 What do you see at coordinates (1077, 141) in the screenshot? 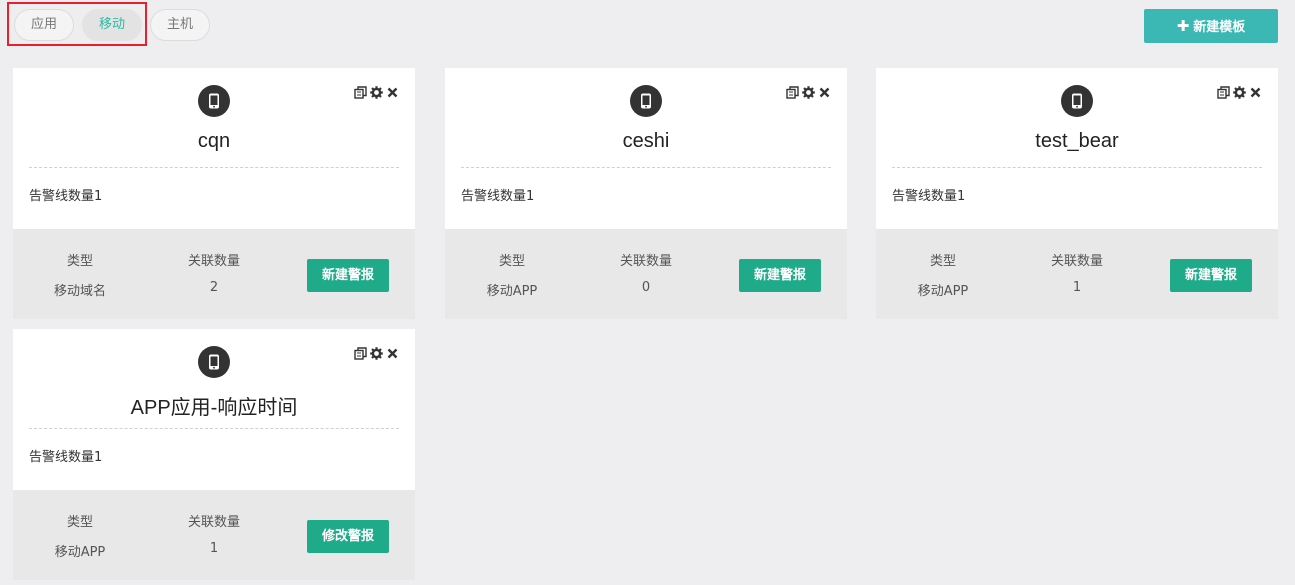
I see `card-title: test_bear` at bounding box center [1077, 141].